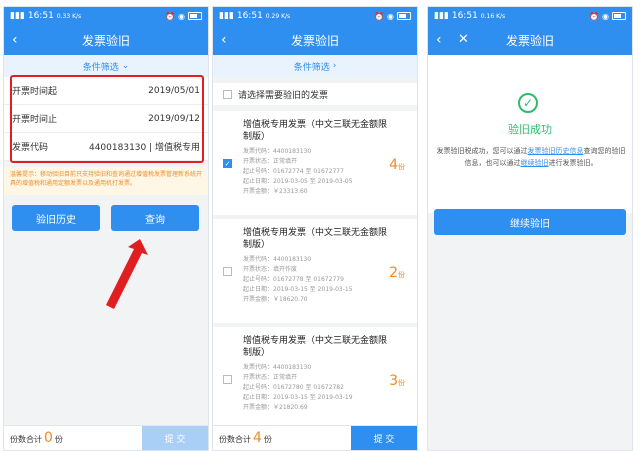 The width and height of the screenshot is (640, 451). What do you see at coordinates (393, 381) in the screenshot?
I see `qty-value: 3` at bounding box center [393, 381].